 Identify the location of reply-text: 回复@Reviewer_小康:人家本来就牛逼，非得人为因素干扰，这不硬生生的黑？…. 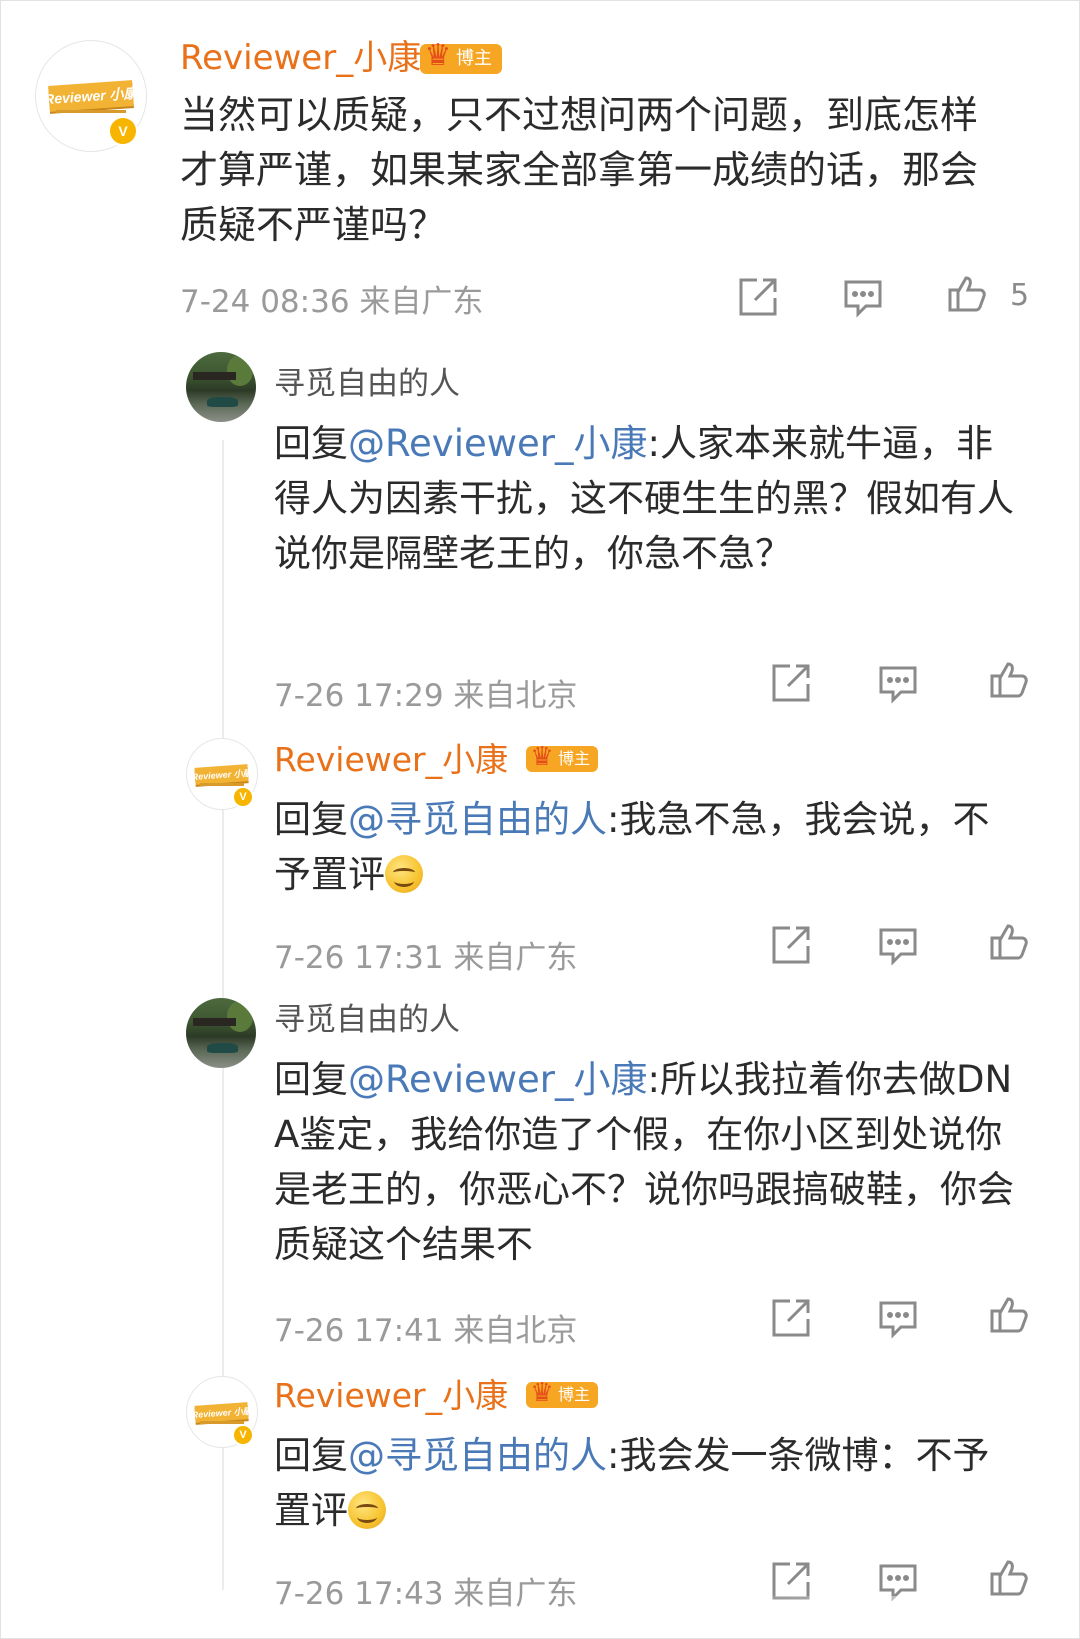
(644, 498).